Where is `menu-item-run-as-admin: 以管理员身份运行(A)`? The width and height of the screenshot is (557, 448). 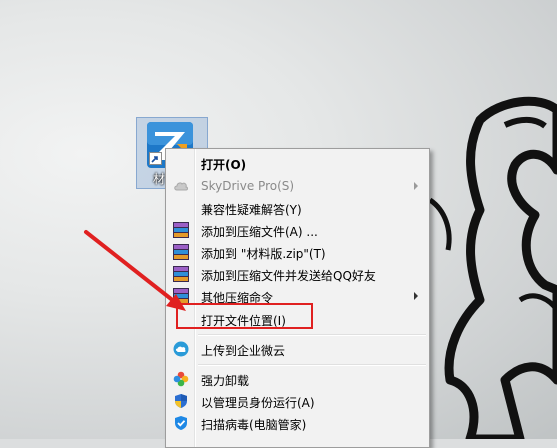
menu-item-run-as-admin: 以管理员身份运行(A) is located at coordinates (297, 401).